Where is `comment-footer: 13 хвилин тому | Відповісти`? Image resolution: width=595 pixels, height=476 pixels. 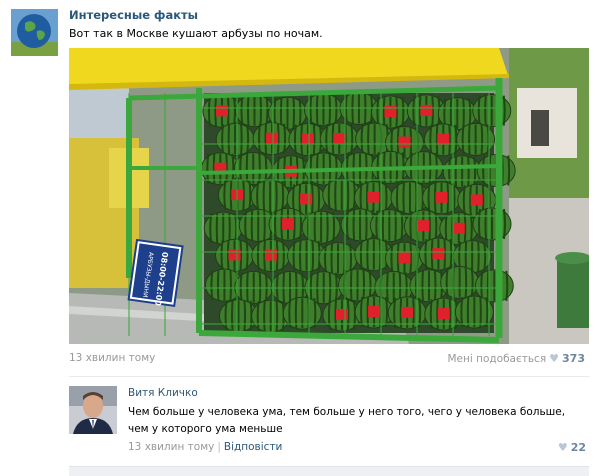
comment-footer: 13 хвилин тому | Відповісти is located at coordinates (205, 447).